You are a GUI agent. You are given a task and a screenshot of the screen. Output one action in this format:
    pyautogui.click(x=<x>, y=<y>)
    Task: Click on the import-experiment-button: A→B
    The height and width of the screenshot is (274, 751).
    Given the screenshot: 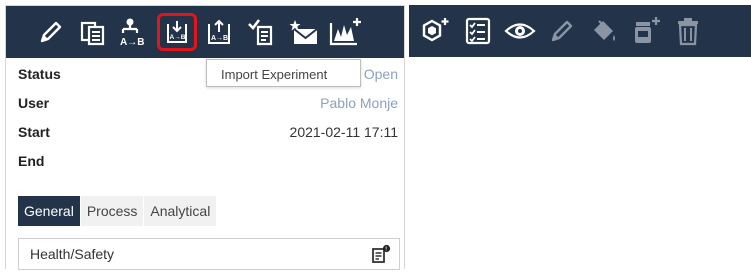 What is the action you would take?
    pyautogui.click(x=177, y=32)
    